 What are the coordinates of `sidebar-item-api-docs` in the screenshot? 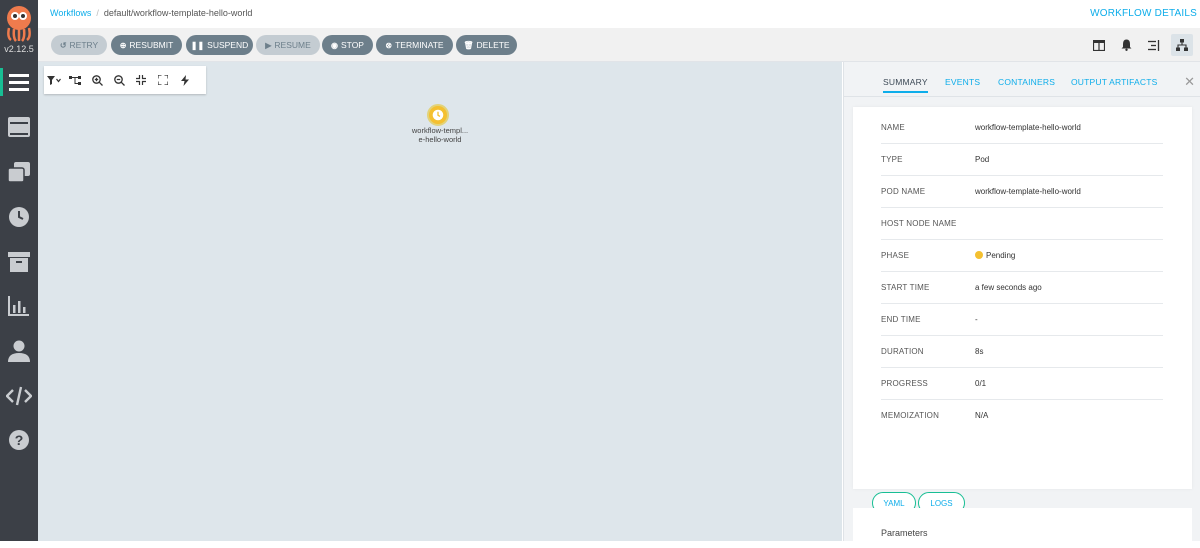 It's located at (19, 396).